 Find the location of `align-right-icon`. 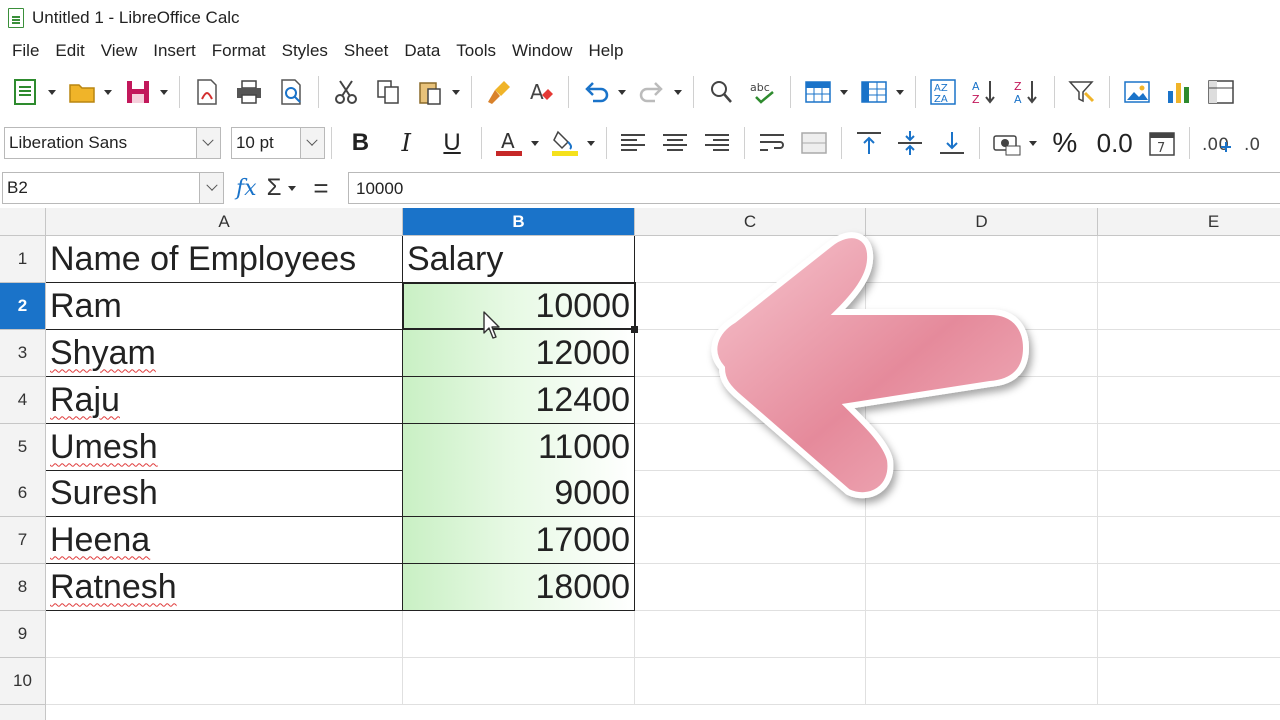

align-right-icon is located at coordinates (717, 143).